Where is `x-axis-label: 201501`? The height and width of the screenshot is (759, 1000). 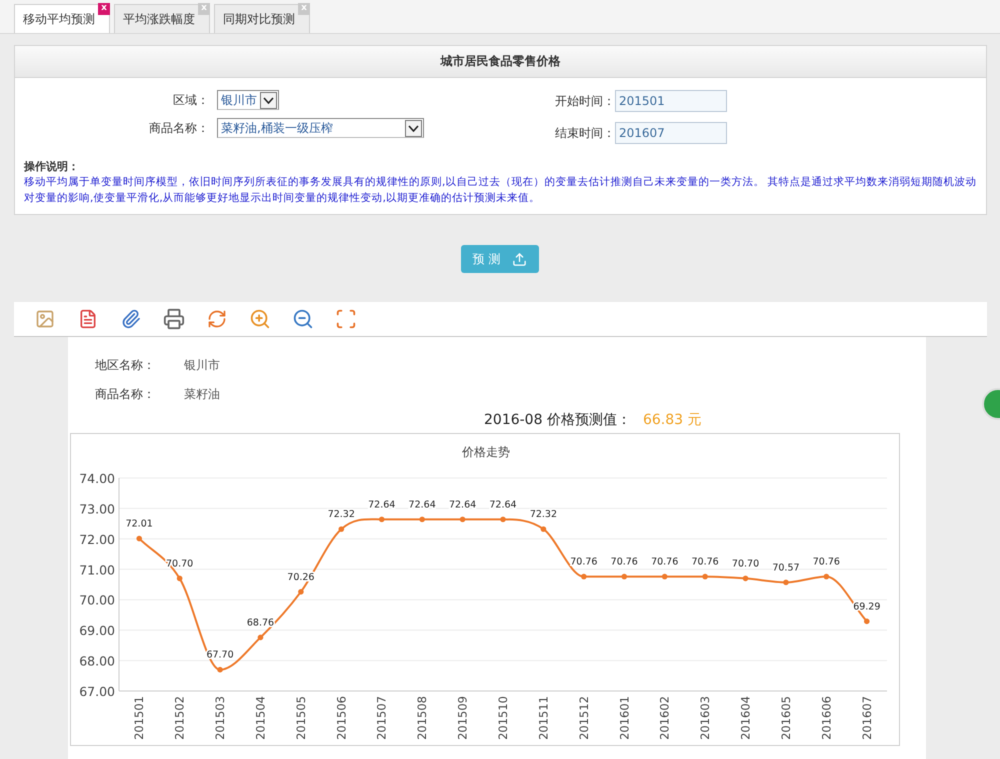 x-axis-label: 201501 is located at coordinates (139, 718).